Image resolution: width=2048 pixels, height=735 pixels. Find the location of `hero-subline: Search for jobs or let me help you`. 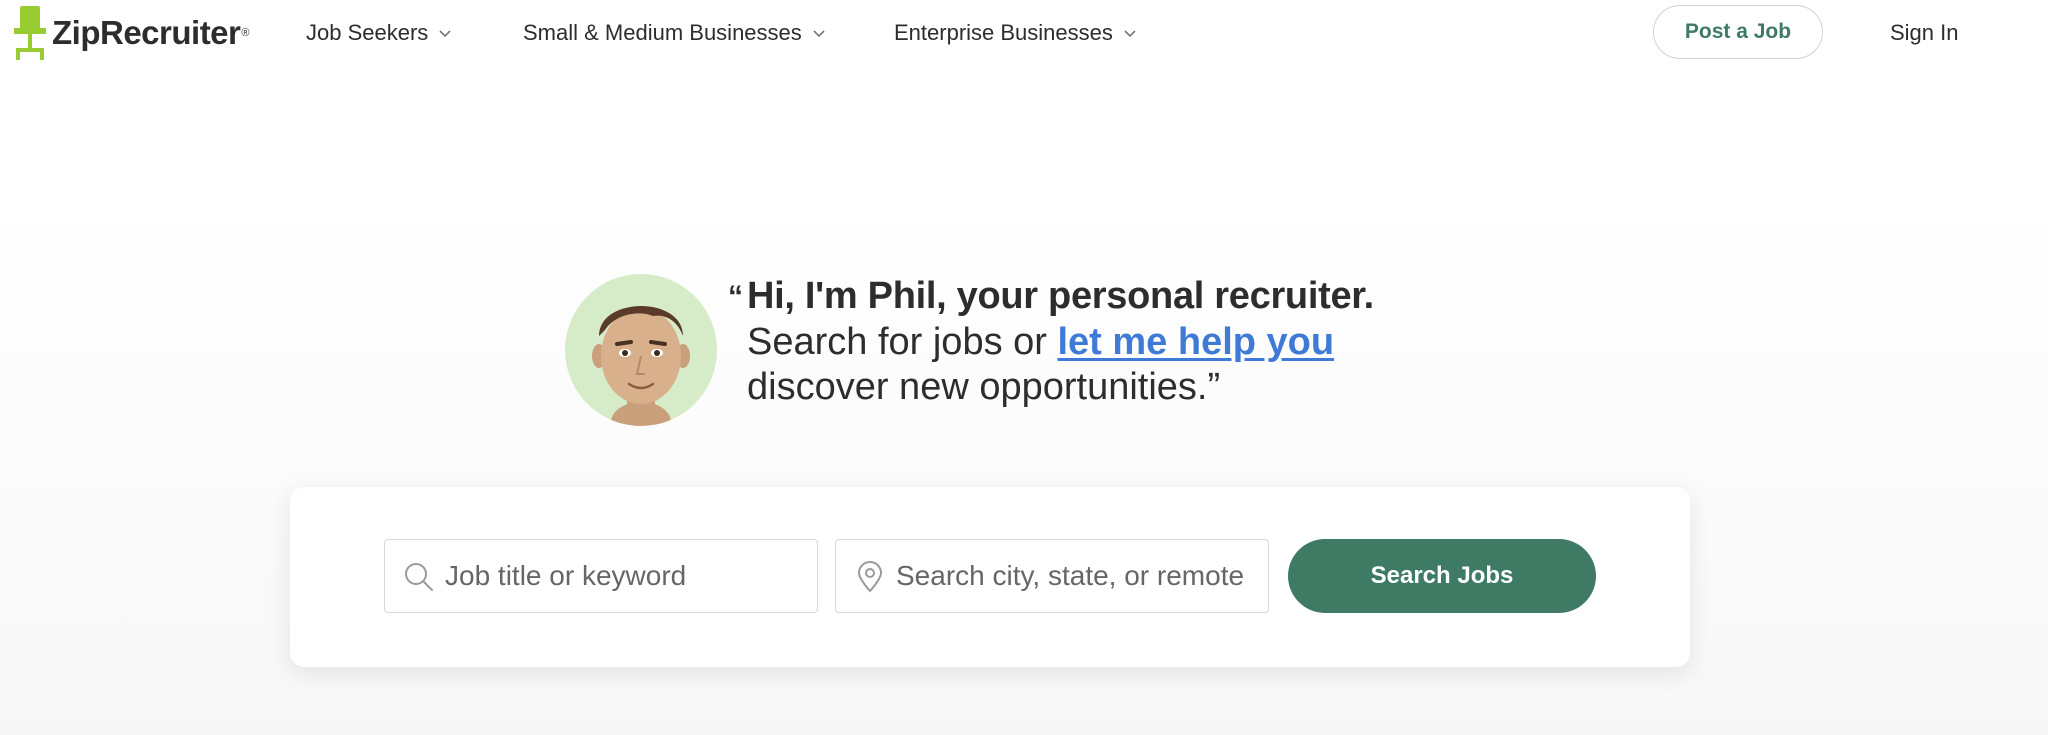

hero-subline: Search for jobs or let me help you is located at coordinates (1040, 342).